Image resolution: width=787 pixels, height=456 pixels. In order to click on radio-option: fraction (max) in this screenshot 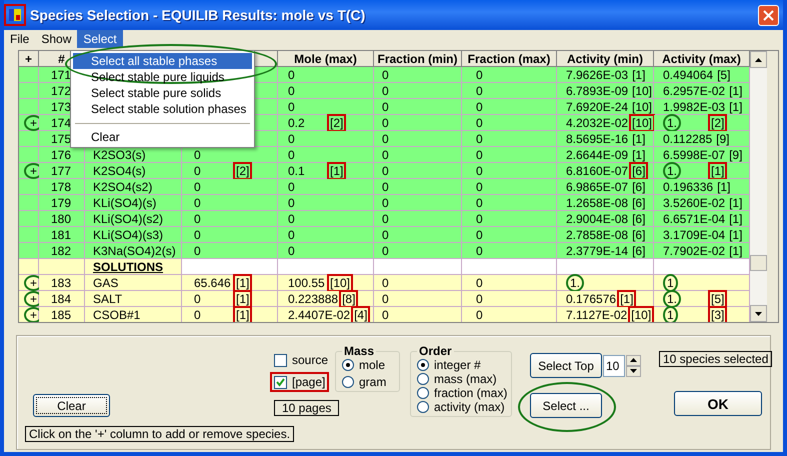, I will do `click(462, 392)`.